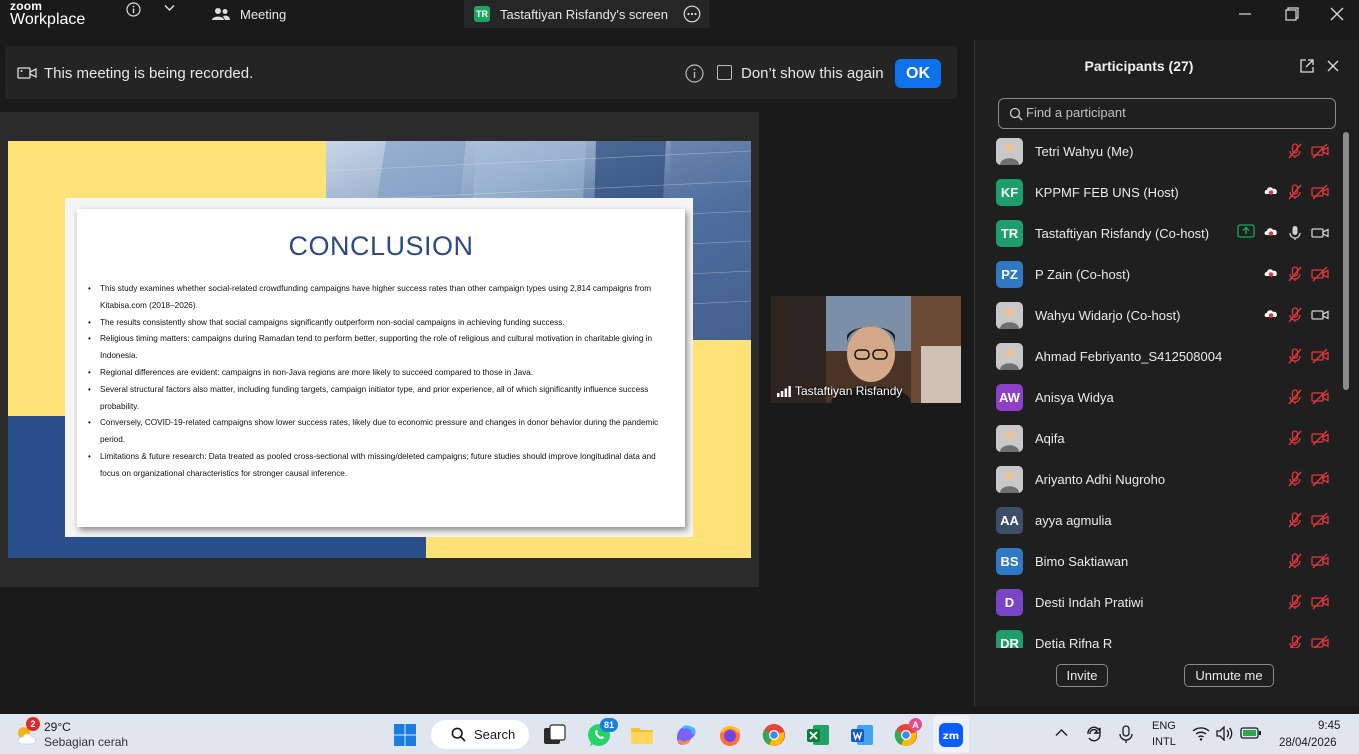 This screenshot has width=1359, height=754. Describe the element at coordinates (263, 14) in the screenshot. I see `tab-meeting-label: Meeting` at that location.